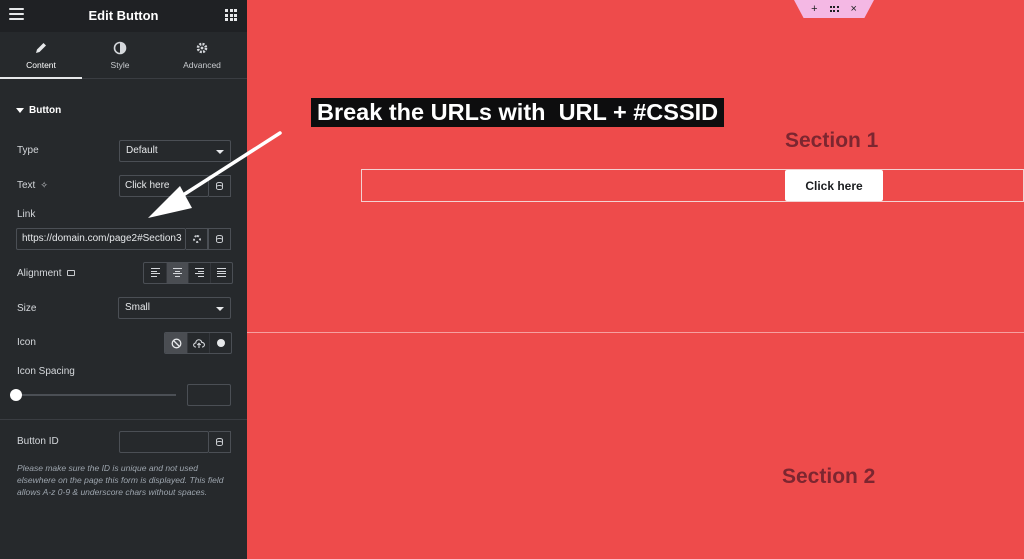  What do you see at coordinates (138, 307) in the screenshot?
I see `size-value: Small` at bounding box center [138, 307].